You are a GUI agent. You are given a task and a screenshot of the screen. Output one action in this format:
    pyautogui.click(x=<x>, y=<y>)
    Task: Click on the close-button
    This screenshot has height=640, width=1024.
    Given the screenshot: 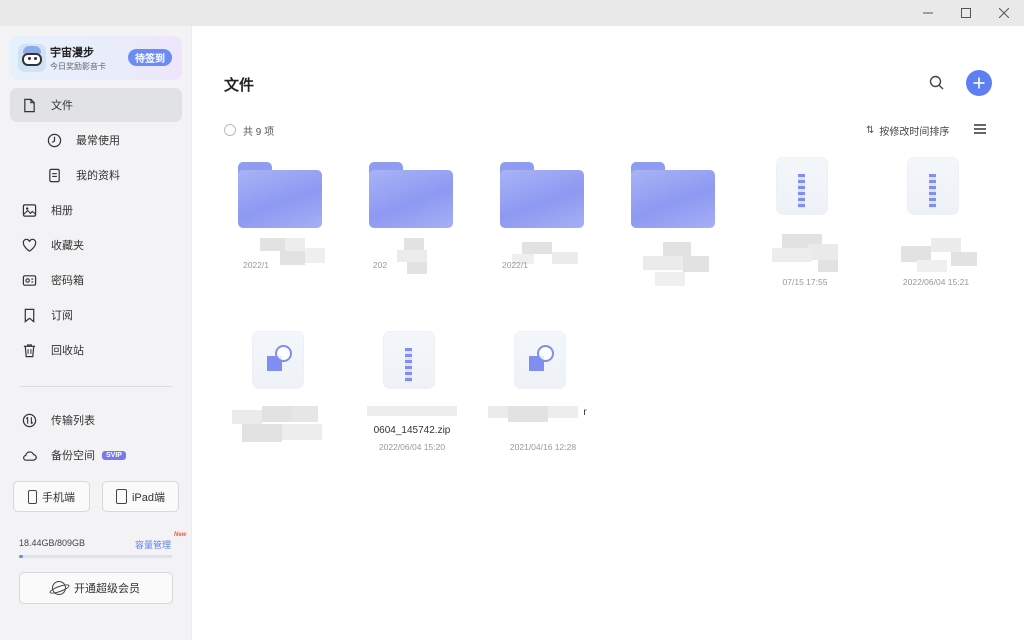 What is the action you would take?
    pyautogui.click(x=1004, y=13)
    